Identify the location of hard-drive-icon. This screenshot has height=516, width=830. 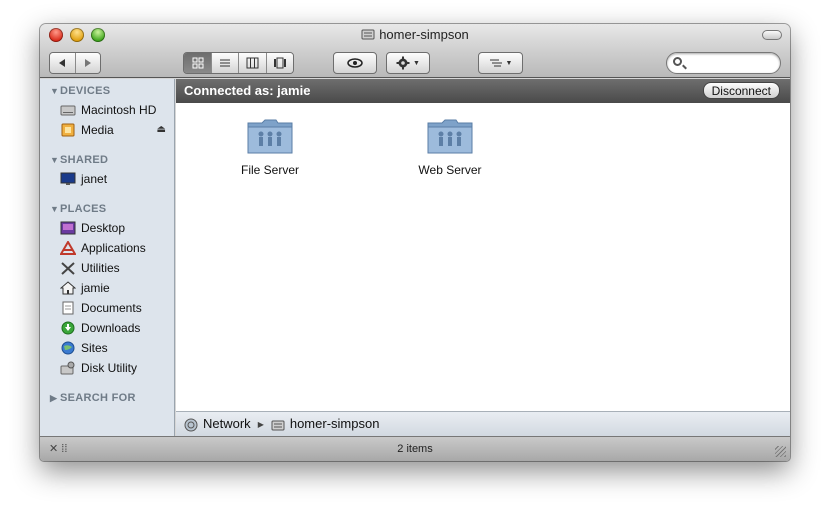
(68, 110).